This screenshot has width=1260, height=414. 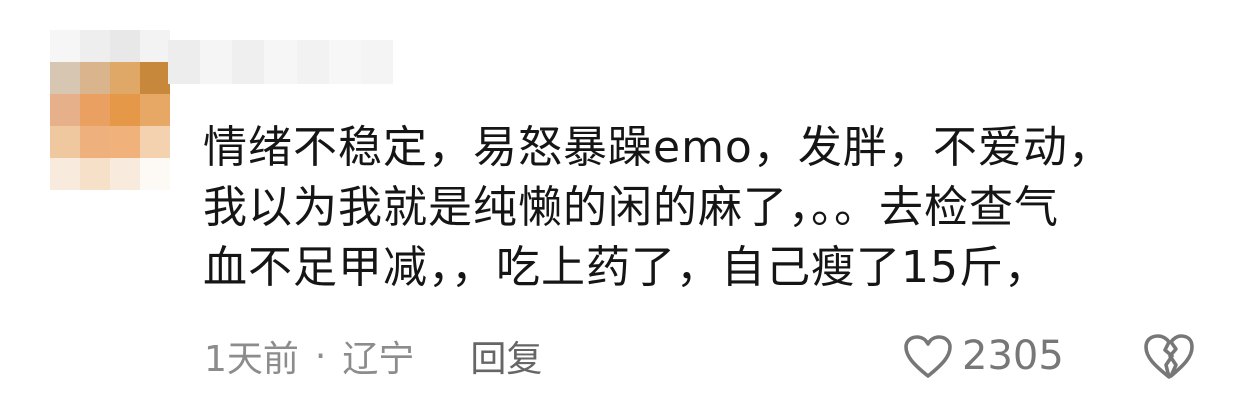 I want to click on comment-location: 辽宁, so click(x=378, y=359).